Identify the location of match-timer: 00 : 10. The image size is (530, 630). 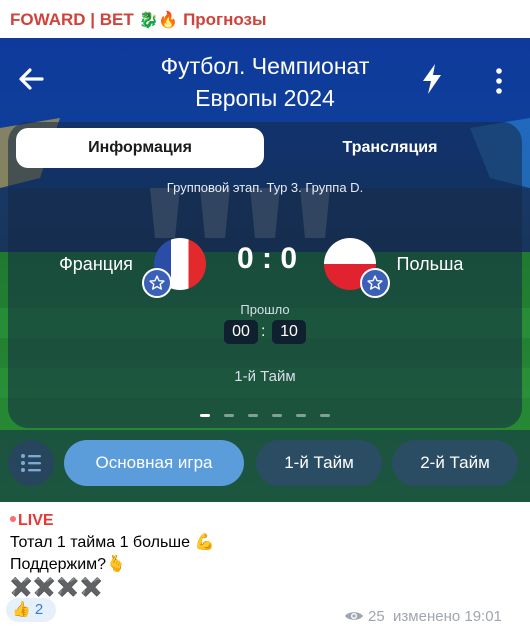
(267, 332).